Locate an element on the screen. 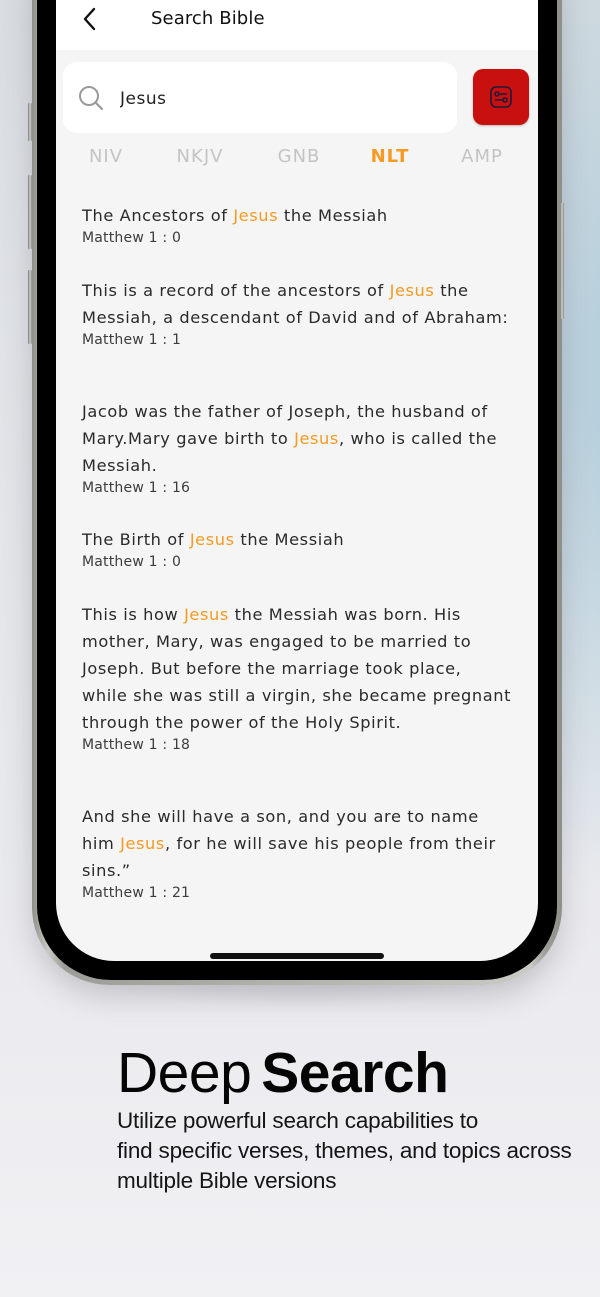  verse-reference: Matthew 1 : 16 is located at coordinates (136, 488).